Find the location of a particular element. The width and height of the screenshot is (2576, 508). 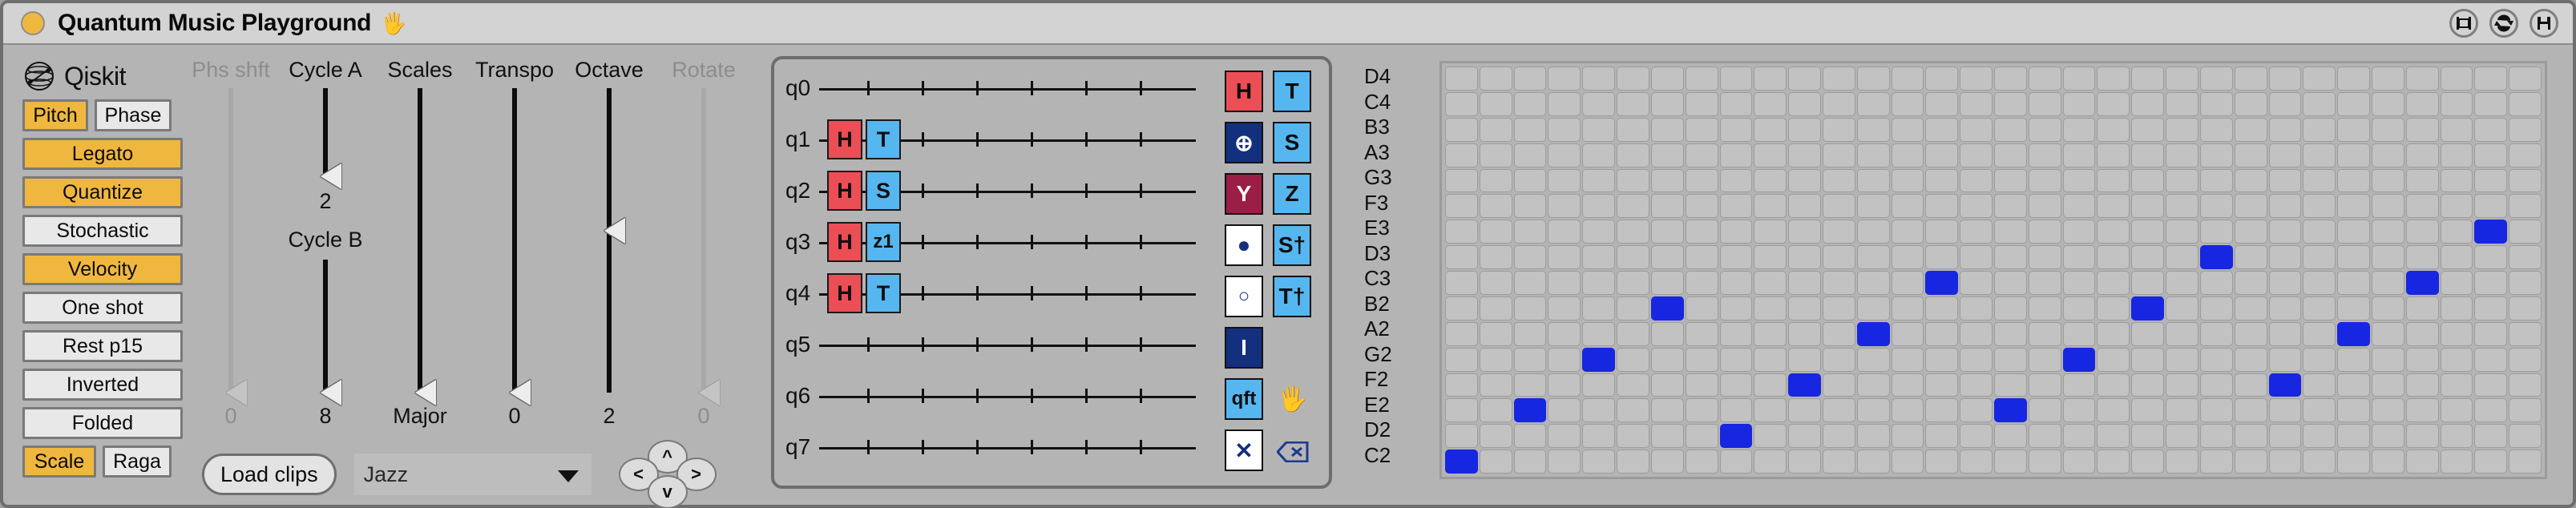

fit-window-icon is located at coordinates (2463, 23).